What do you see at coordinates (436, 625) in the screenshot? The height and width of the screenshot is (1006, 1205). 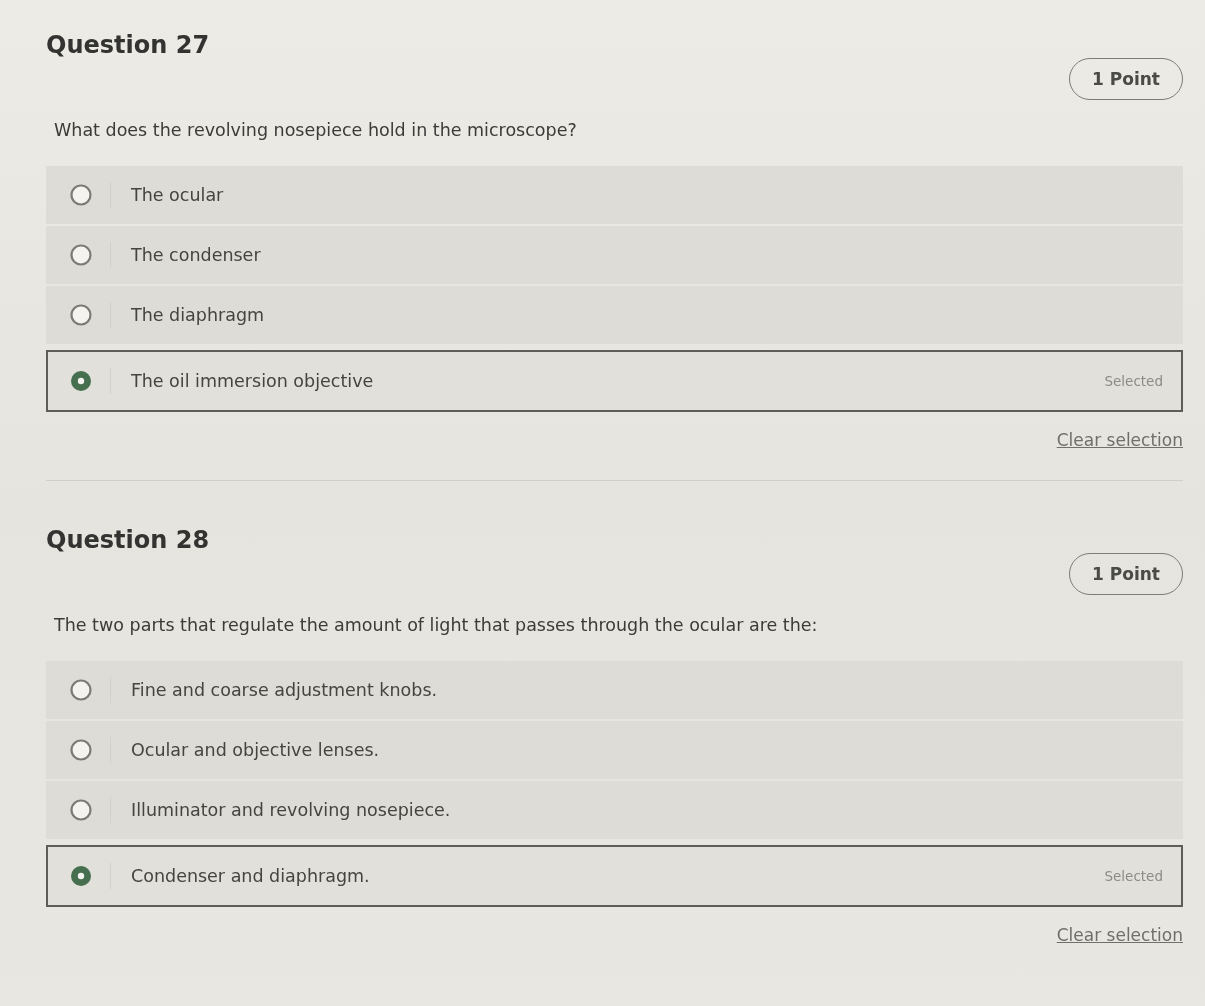 I see `question-text: The two parts that regulate the amount of light that passes through the ocular are the:` at bounding box center [436, 625].